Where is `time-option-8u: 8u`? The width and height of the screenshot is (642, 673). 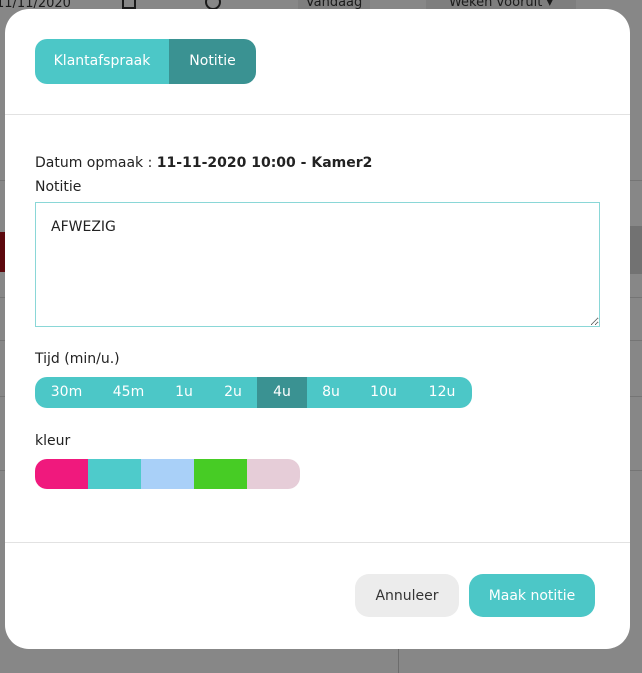
time-option-8u: 8u is located at coordinates (331, 392).